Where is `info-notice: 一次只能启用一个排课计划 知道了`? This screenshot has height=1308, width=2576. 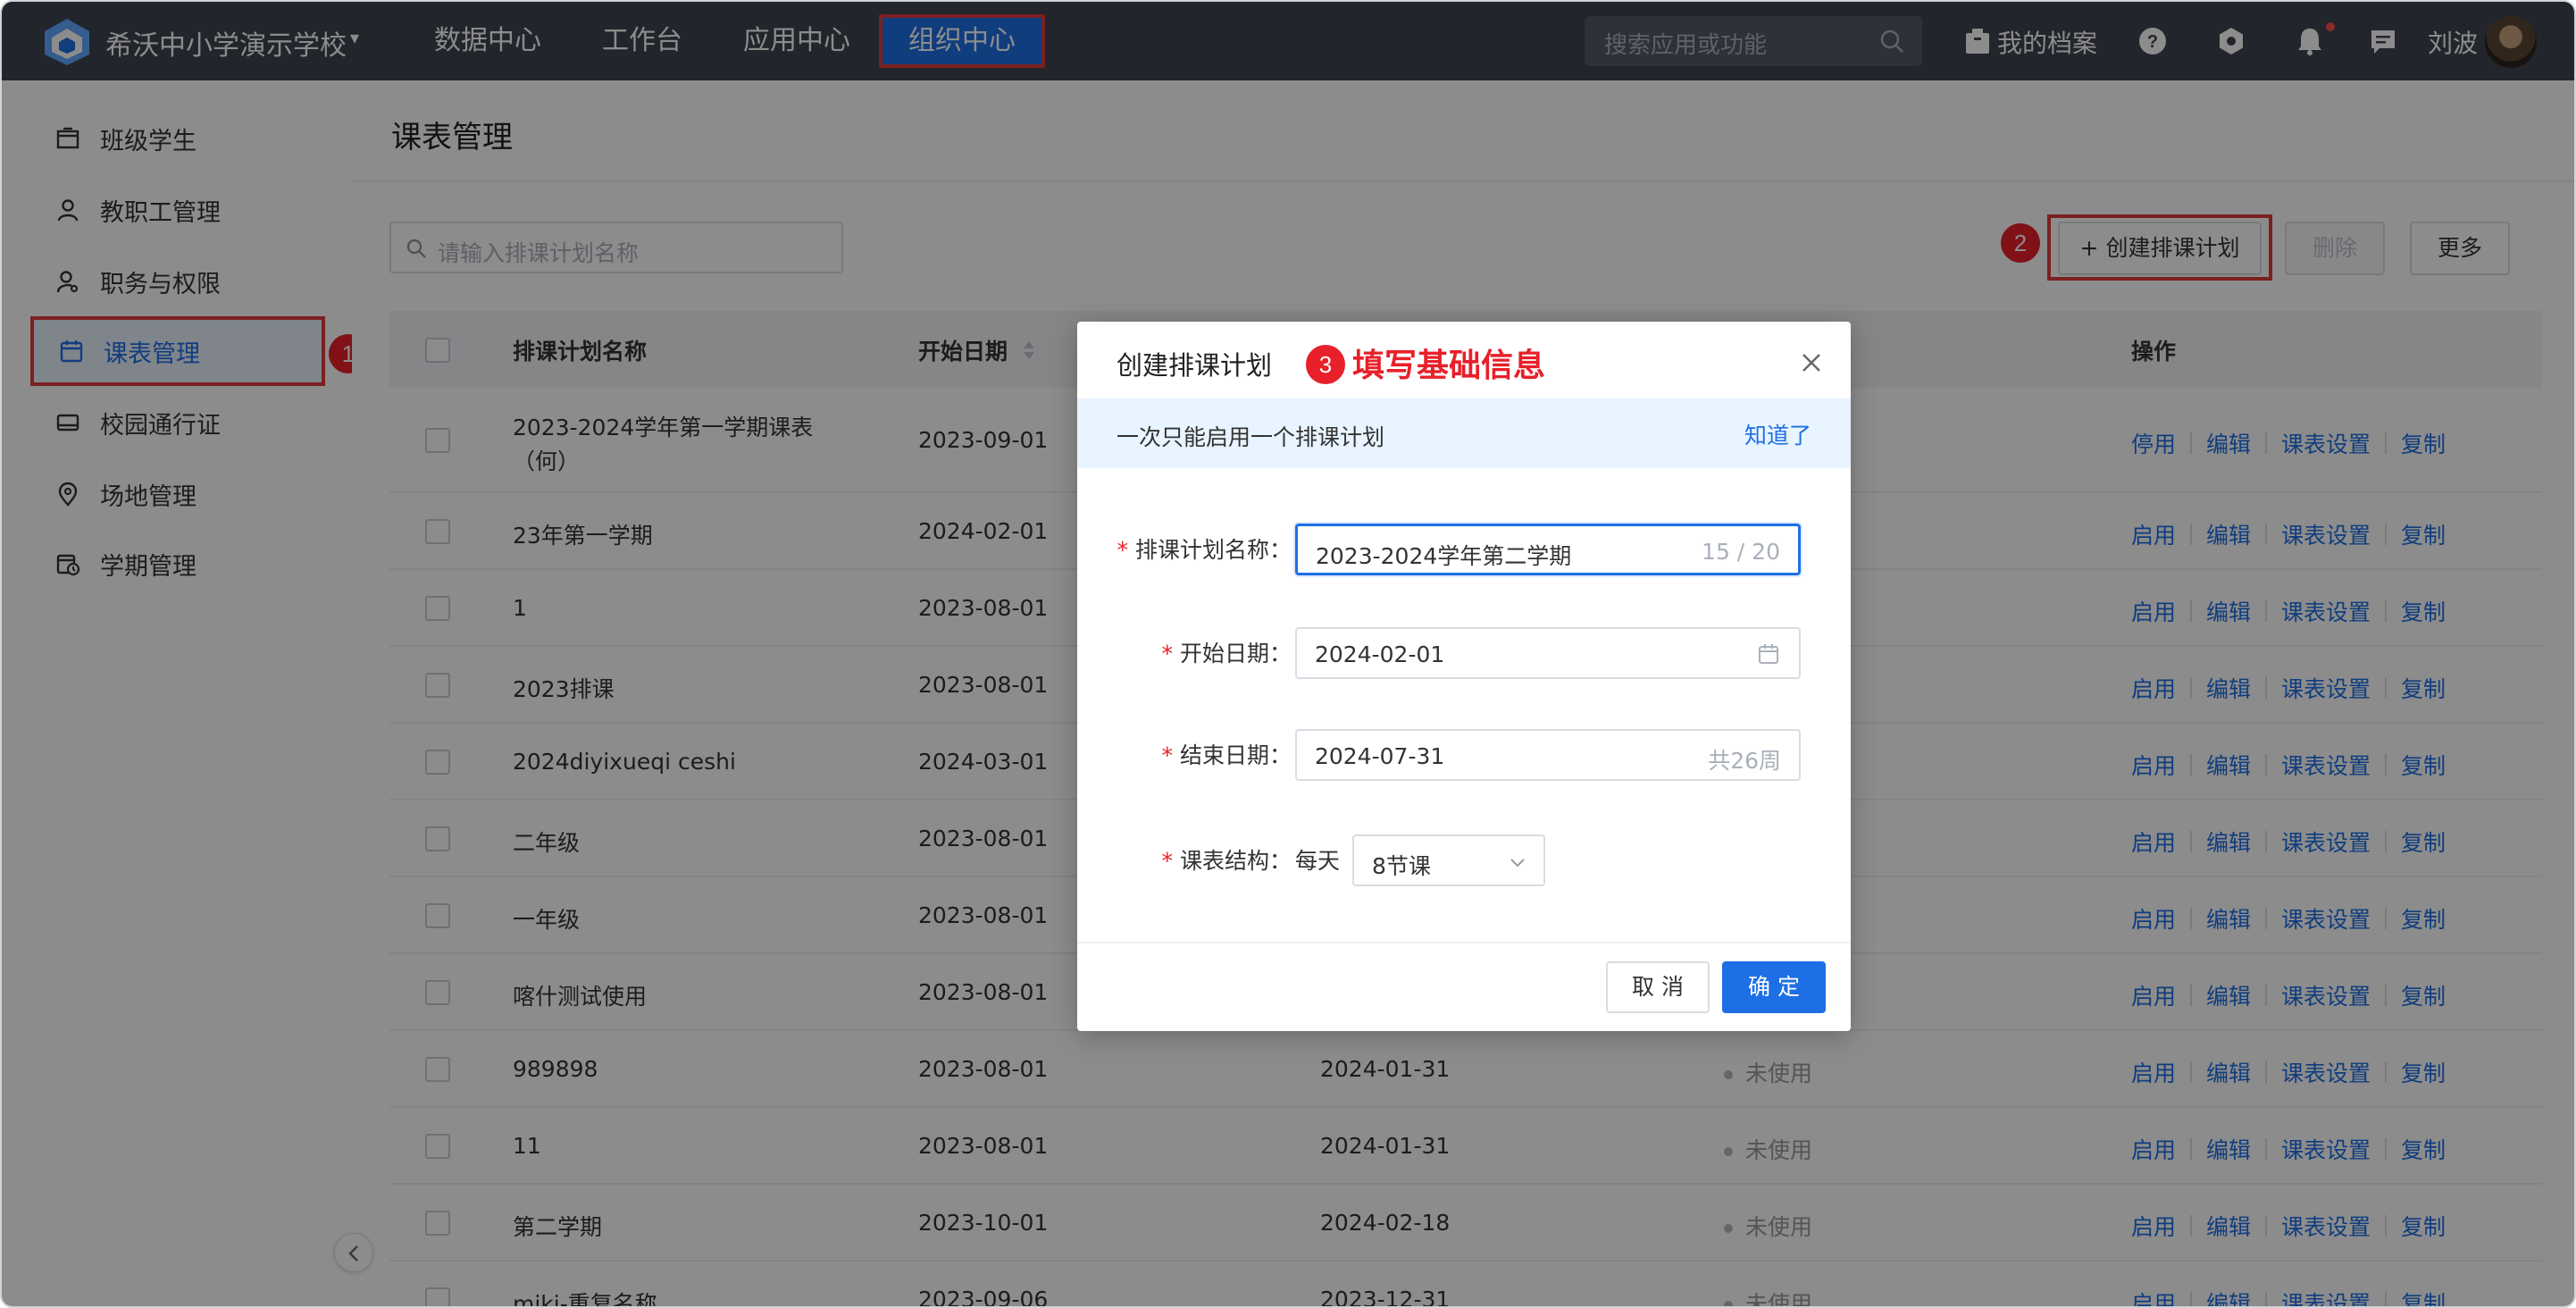 info-notice: 一次只能启用一个排课计划 知道了 is located at coordinates (1464, 433).